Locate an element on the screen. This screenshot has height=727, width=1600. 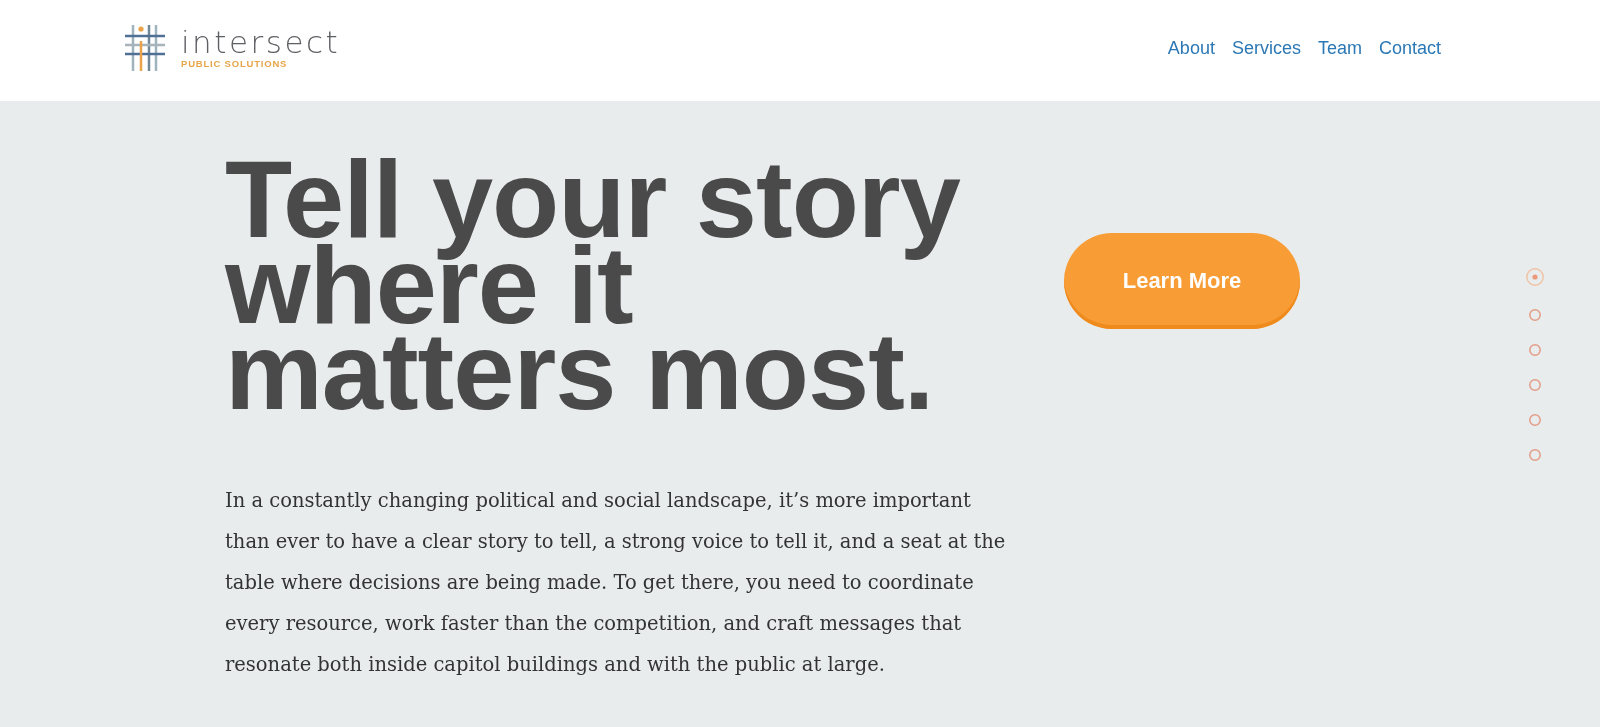
logo-tagline: PUBLIC SOLUTIONS is located at coordinates (235, 64).